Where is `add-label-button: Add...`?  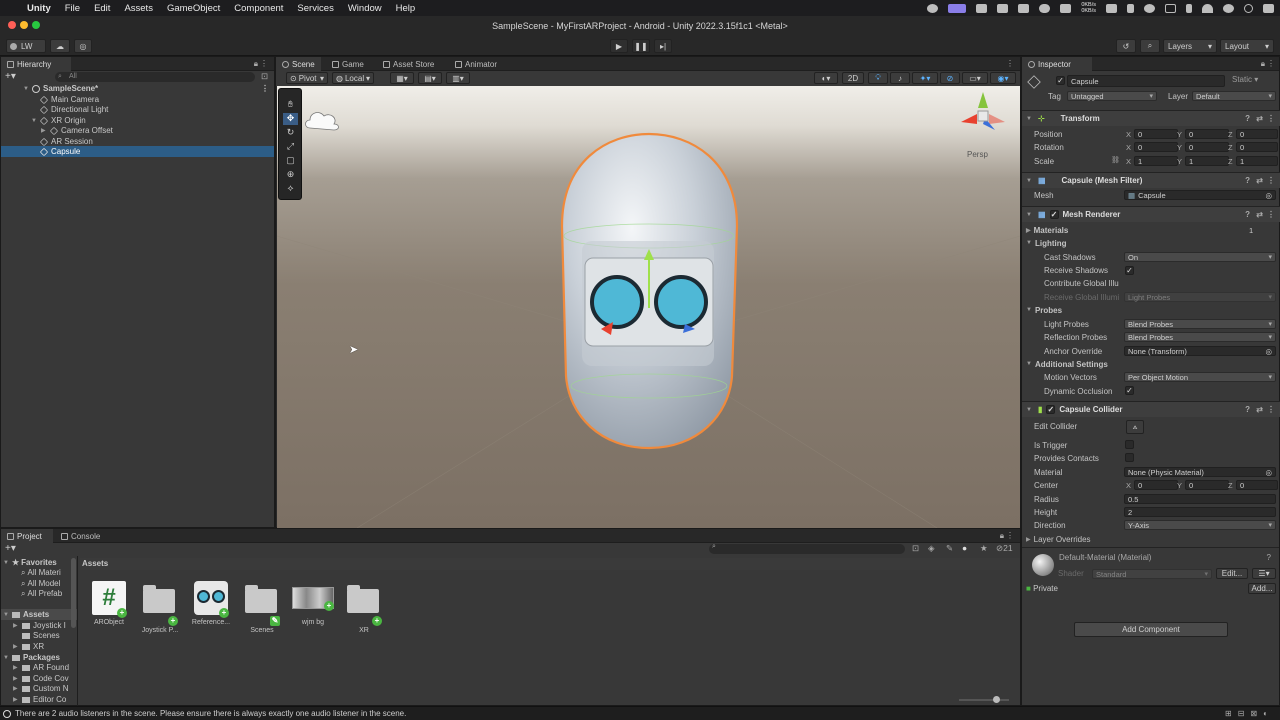 add-label-button: Add... is located at coordinates (1262, 588).